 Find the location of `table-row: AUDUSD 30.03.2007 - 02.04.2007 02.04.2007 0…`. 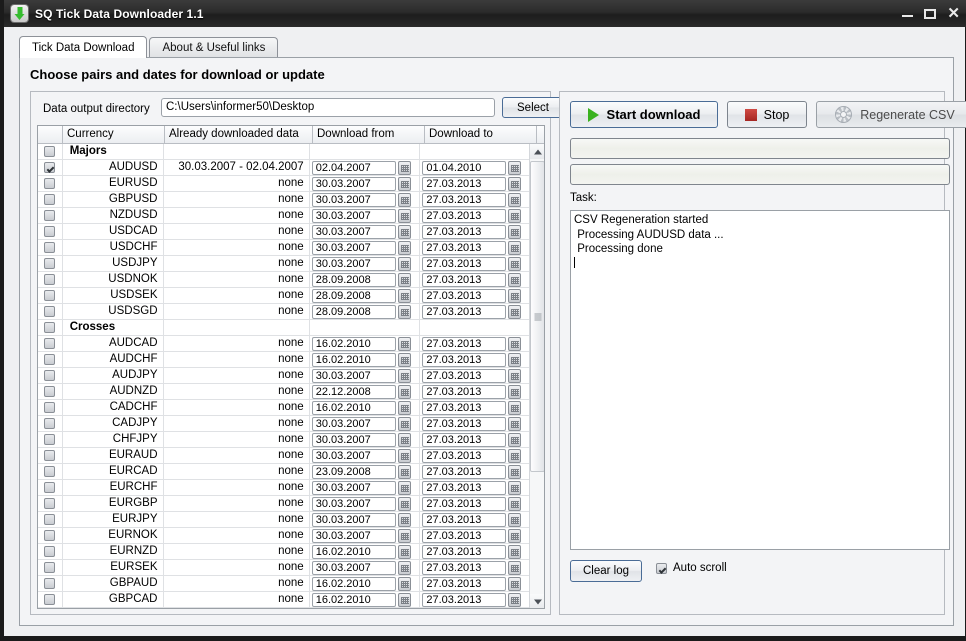

table-row: AUDUSD 30.03.2007 - 02.04.2007 02.04.2007 0… is located at coordinates (284, 168).